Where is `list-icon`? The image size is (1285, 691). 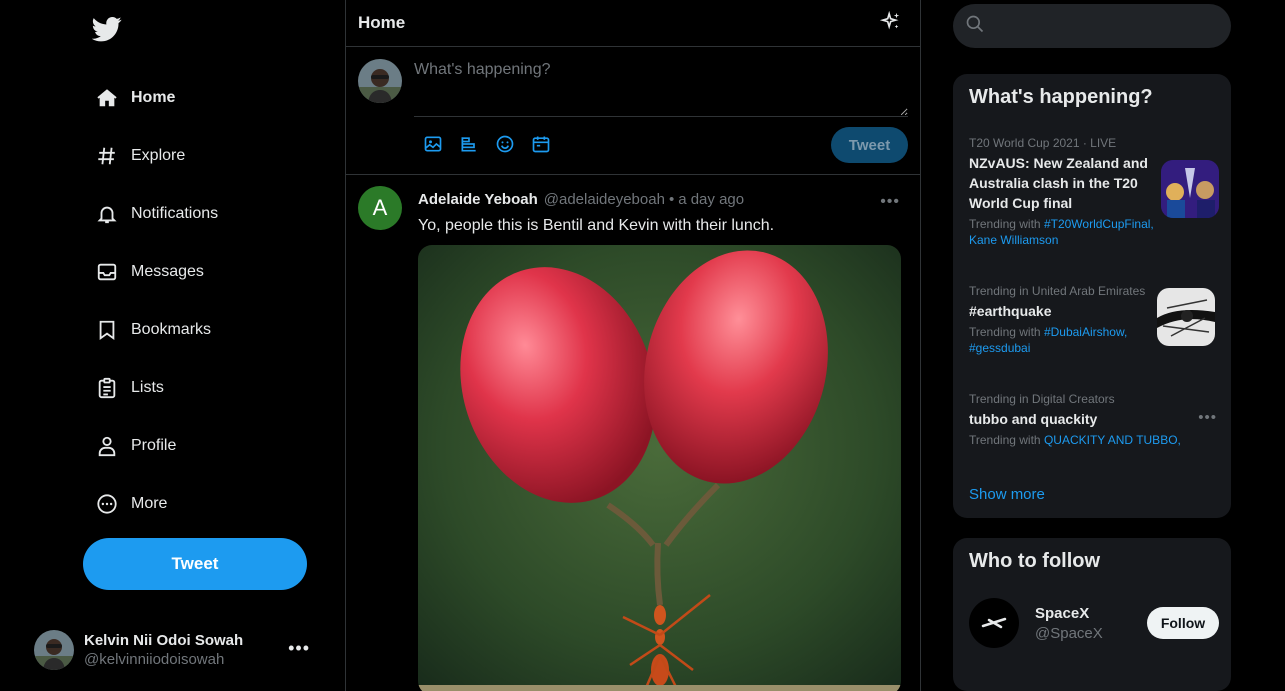
list-icon is located at coordinates (107, 388).